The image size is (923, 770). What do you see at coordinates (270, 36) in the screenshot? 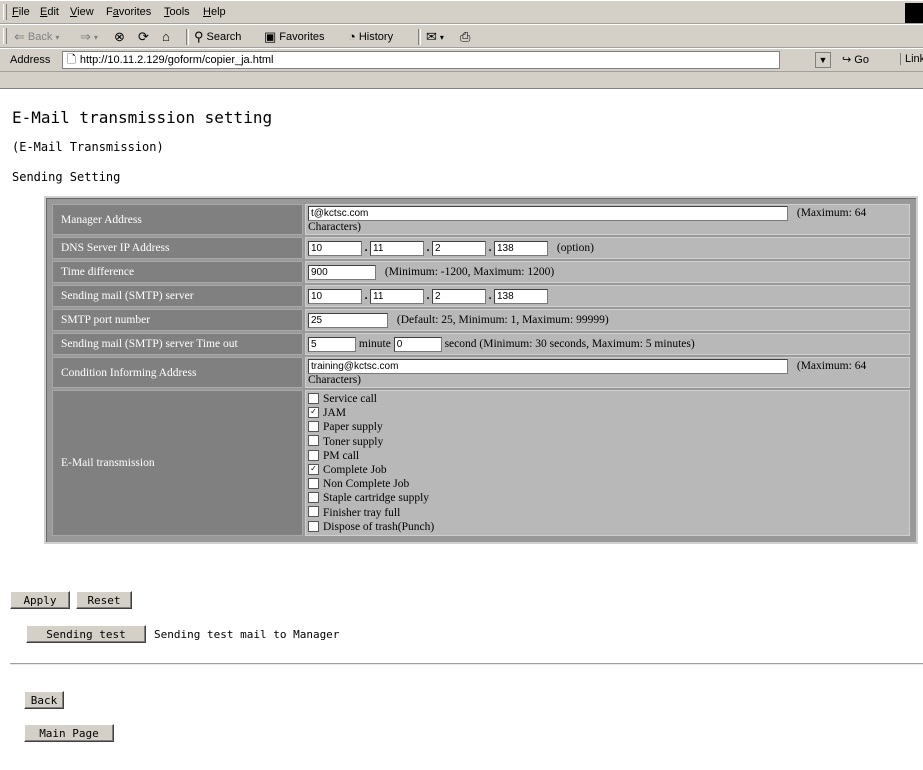
I see `favorites-folder-icon: ▣` at bounding box center [270, 36].